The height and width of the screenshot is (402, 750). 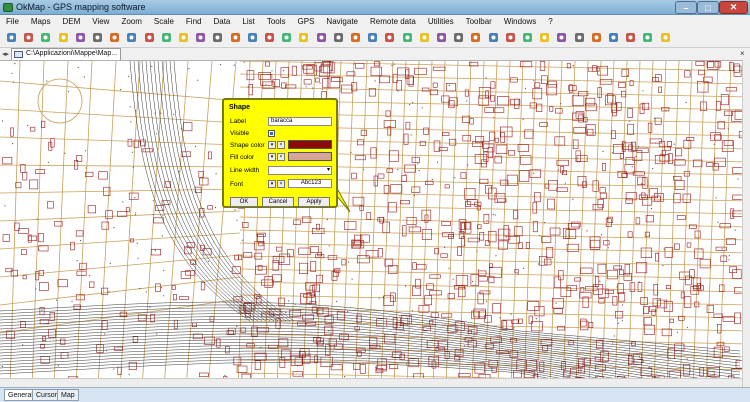 What do you see at coordinates (475, 37) in the screenshot?
I see `rotate-icon` at bounding box center [475, 37].